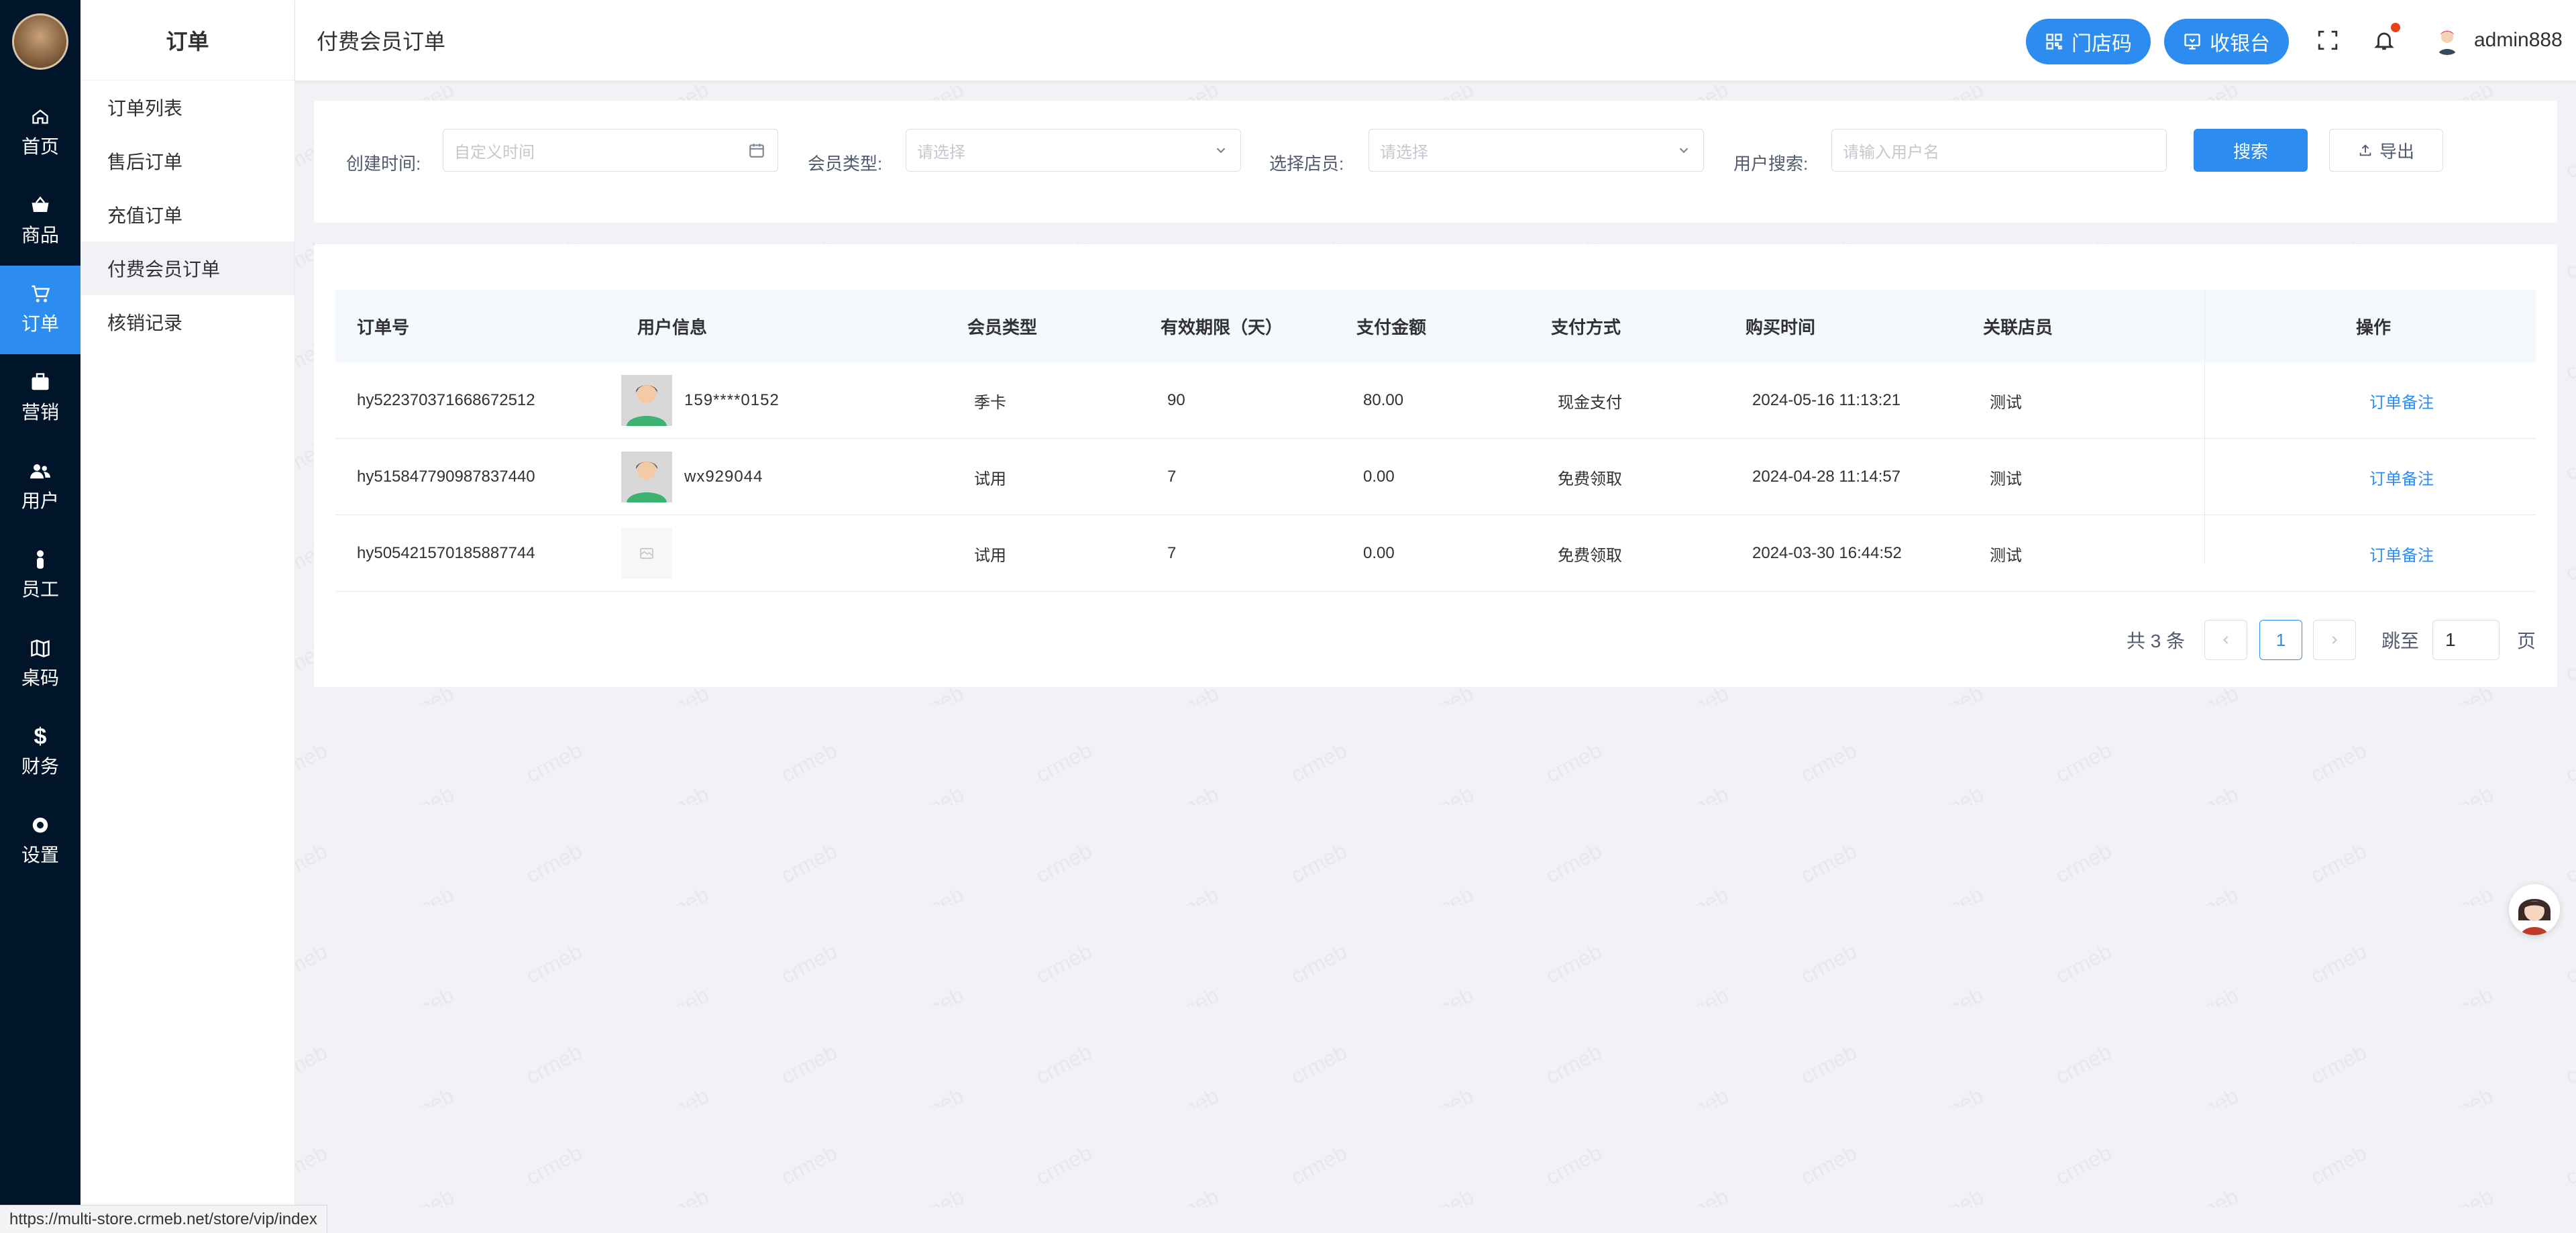 The image size is (2576, 1233). What do you see at coordinates (187, 161) in the screenshot?
I see `submenu-item-after-sale: 售后订单` at bounding box center [187, 161].